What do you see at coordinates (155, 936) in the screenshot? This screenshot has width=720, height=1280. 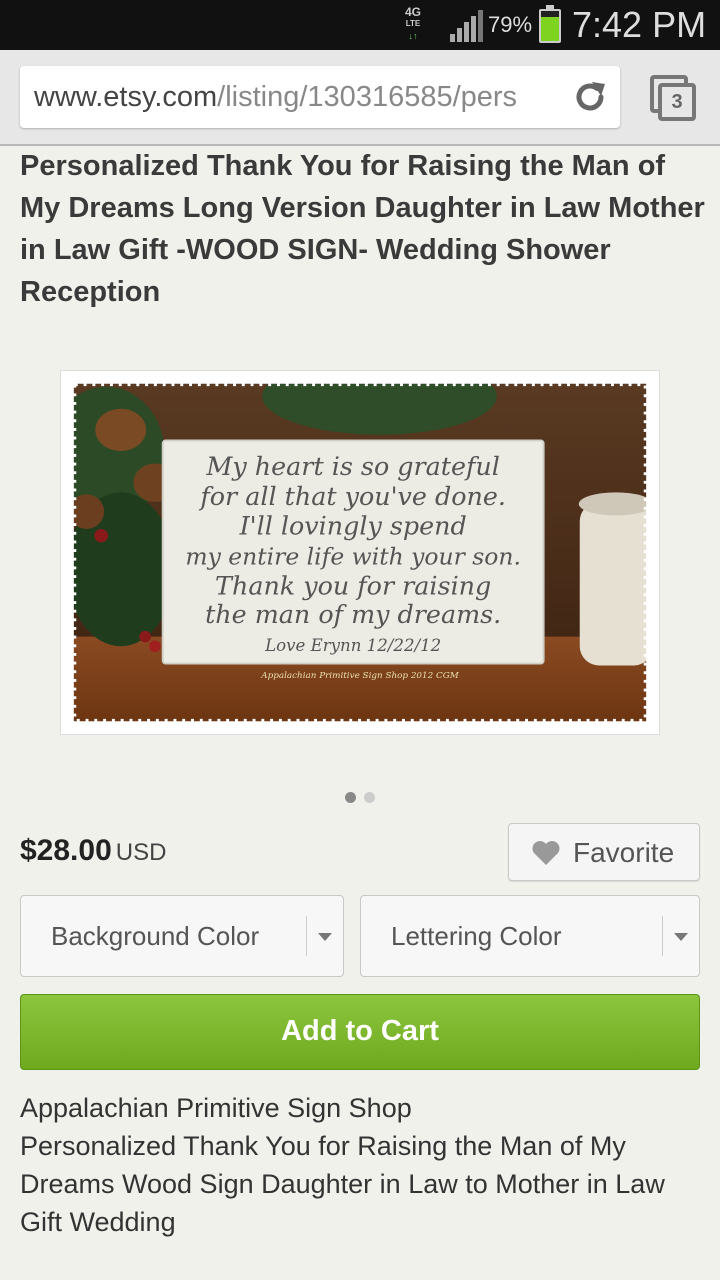 I see `background-color-label: Background Color` at bounding box center [155, 936].